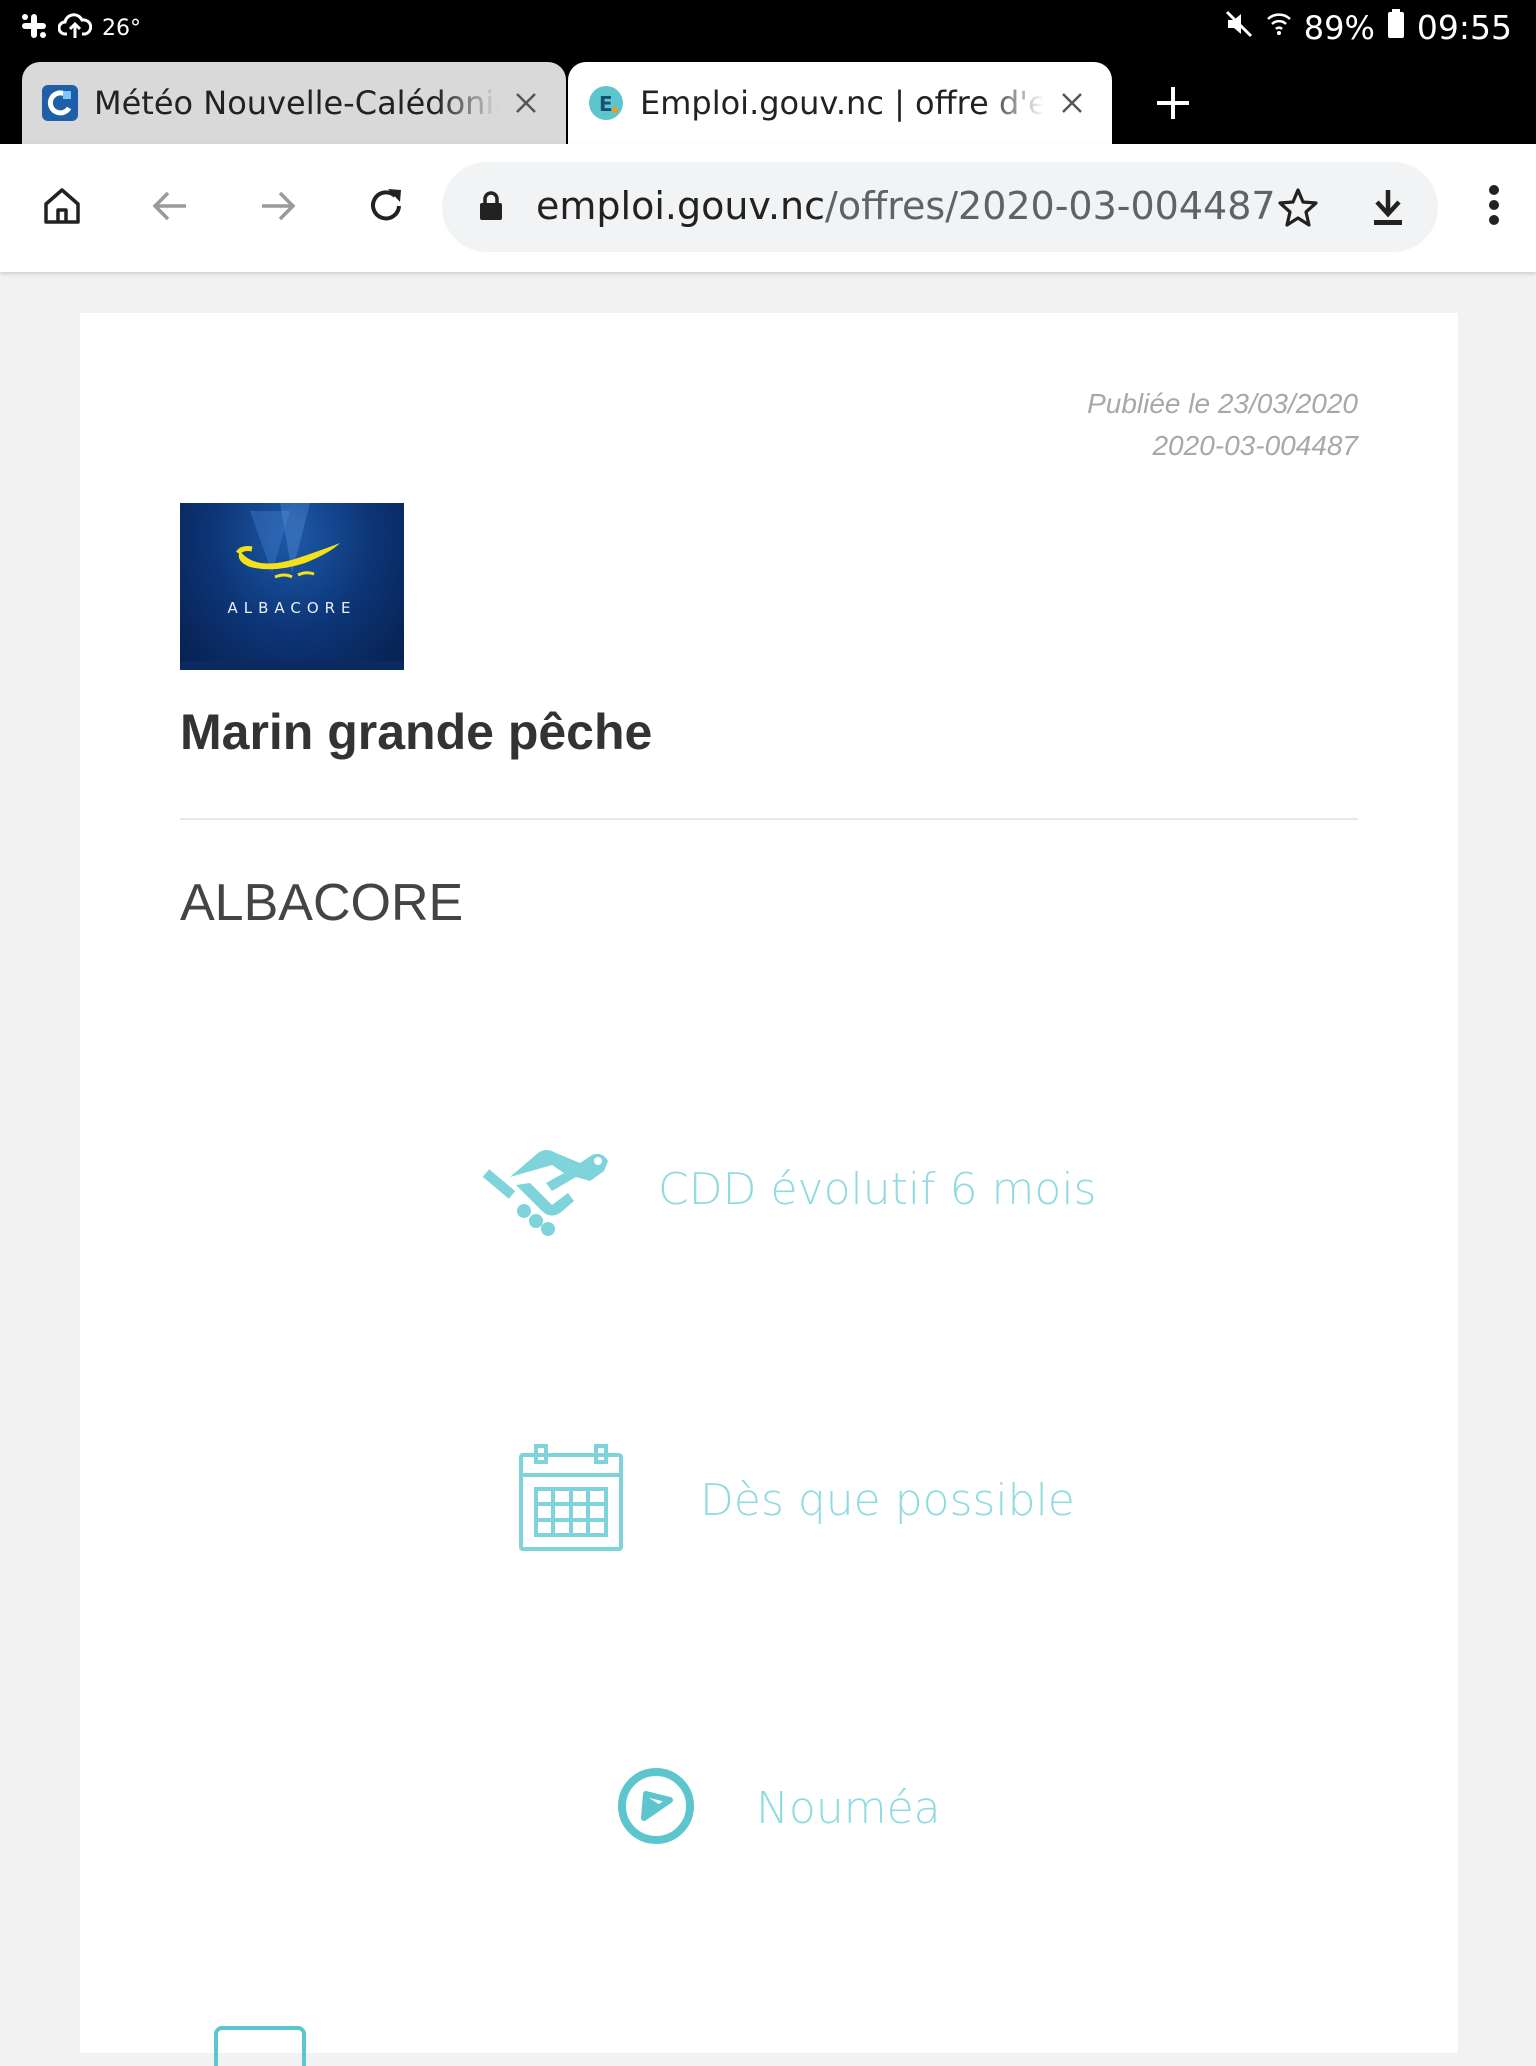 The image size is (1536, 2066). I want to click on location-row: Nouméa, so click(778, 1808).